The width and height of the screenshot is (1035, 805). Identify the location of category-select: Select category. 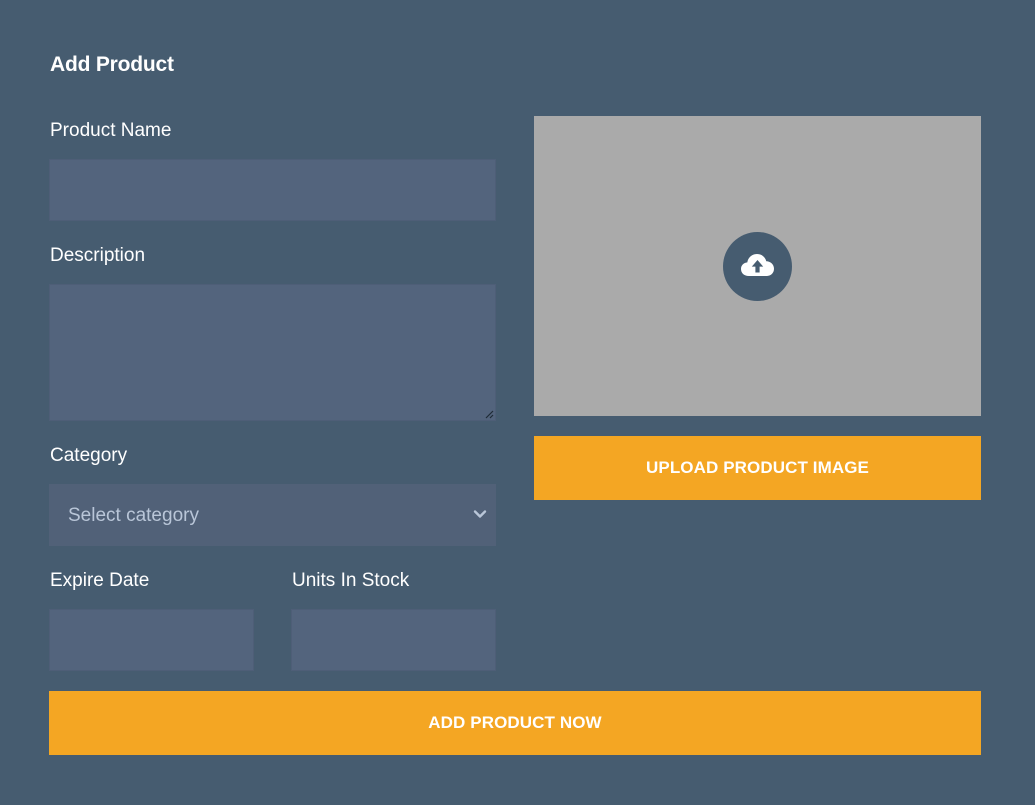
(272, 515).